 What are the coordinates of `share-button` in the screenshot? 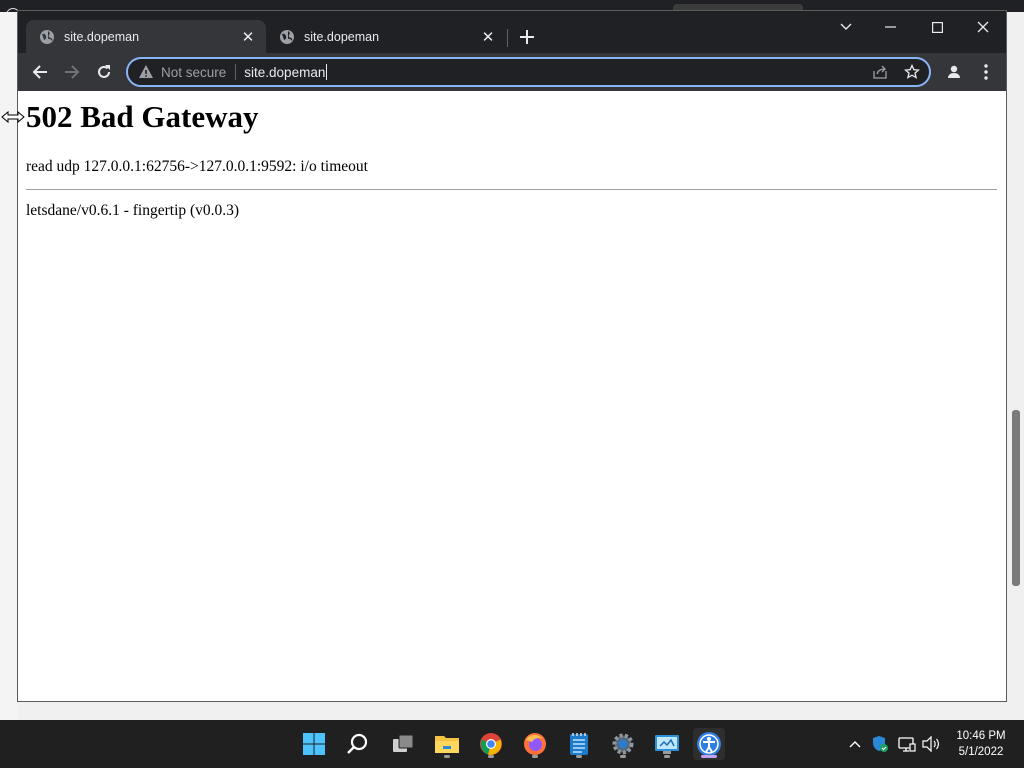 It's located at (880, 72).